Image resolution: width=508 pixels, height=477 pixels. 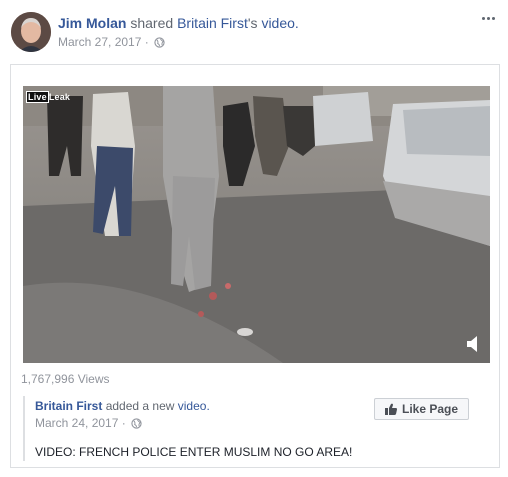 What do you see at coordinates (92, 23) in the screenshot?
I see `author-name-link: Jim Molan` at bounding box center [92, 23].